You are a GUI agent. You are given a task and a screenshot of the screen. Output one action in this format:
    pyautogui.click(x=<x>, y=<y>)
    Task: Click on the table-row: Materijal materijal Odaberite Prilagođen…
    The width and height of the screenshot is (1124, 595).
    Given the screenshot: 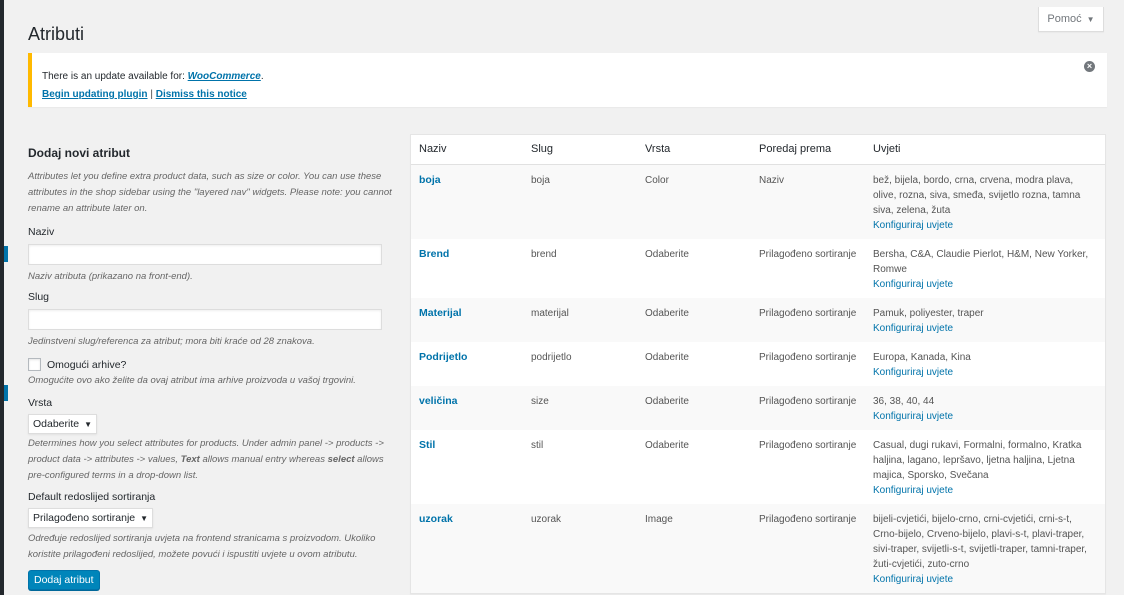 What is the action you would take?
    pyautogui.click(x=758, y=319)
    